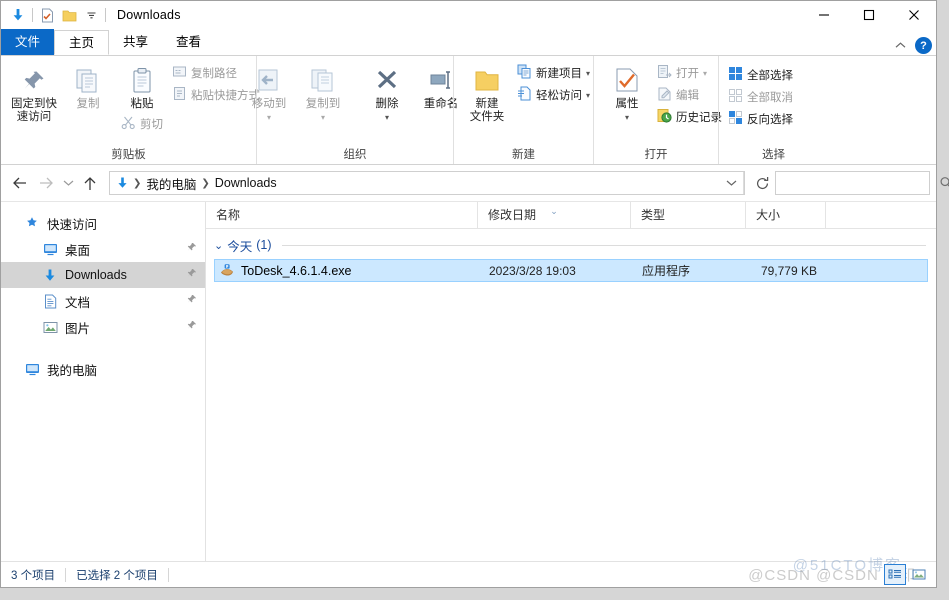  I want to click on ribbon-tab-bar: 文件 主页 共享 查看 ?, so click(468, 42).